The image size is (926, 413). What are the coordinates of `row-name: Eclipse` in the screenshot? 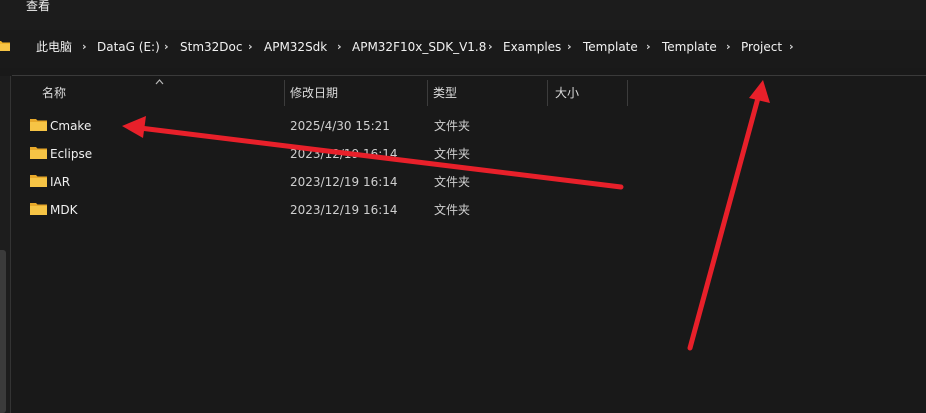 It's located at (71, 154).